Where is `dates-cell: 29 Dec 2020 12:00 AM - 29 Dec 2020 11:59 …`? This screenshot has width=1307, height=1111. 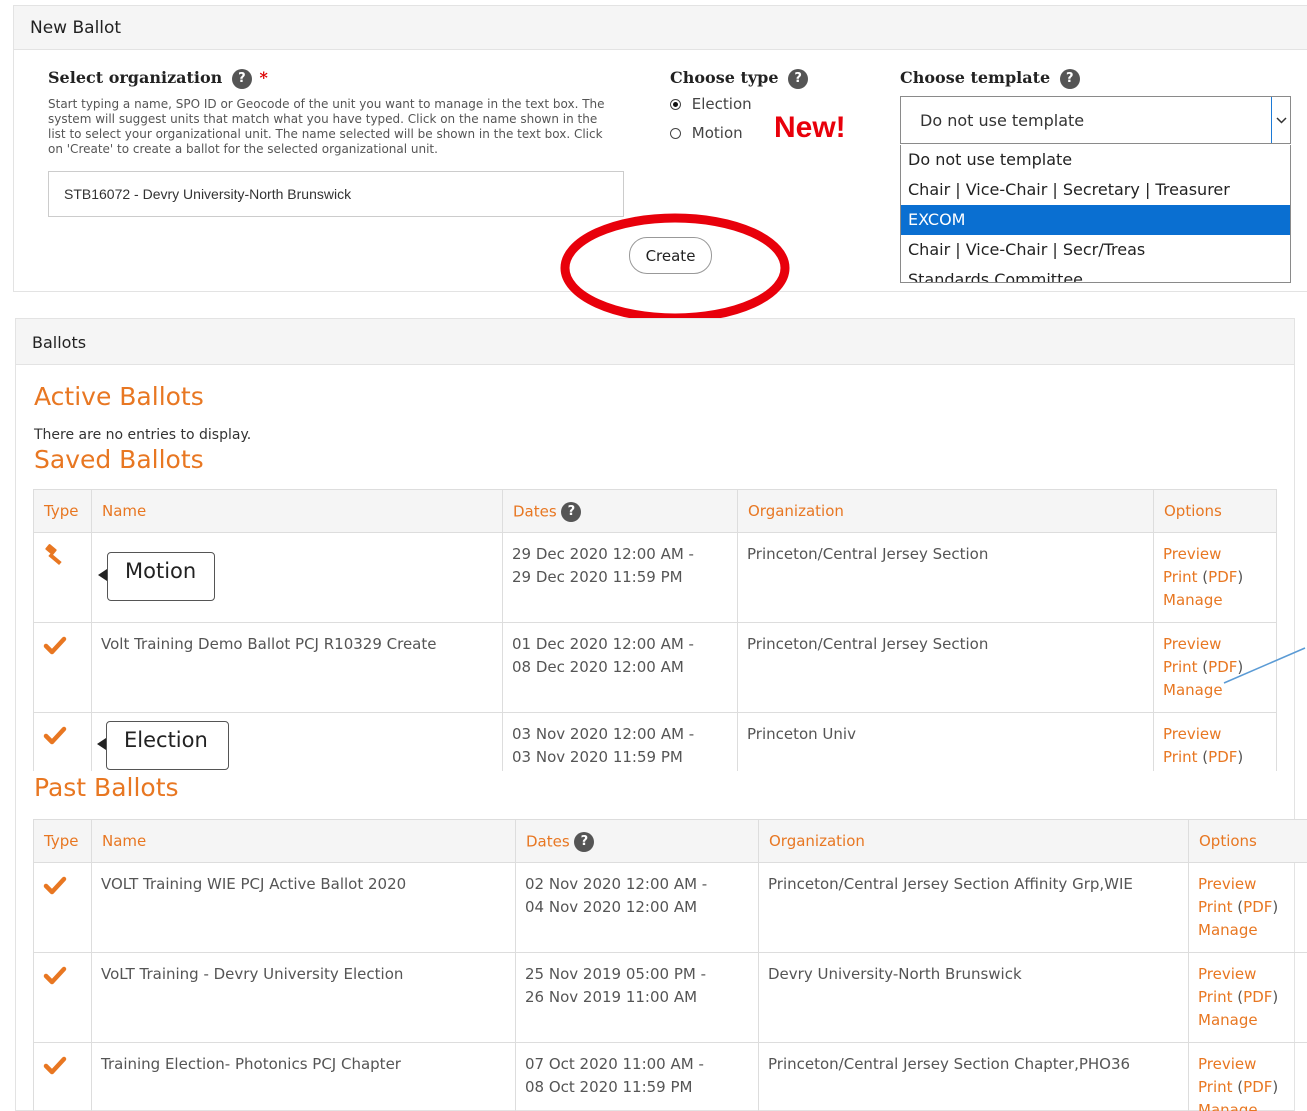 dates-cell: 29 Dec 2020 12:00 AM - 29 Dec 2020 11:59 … is located at coordinates (620, 577).